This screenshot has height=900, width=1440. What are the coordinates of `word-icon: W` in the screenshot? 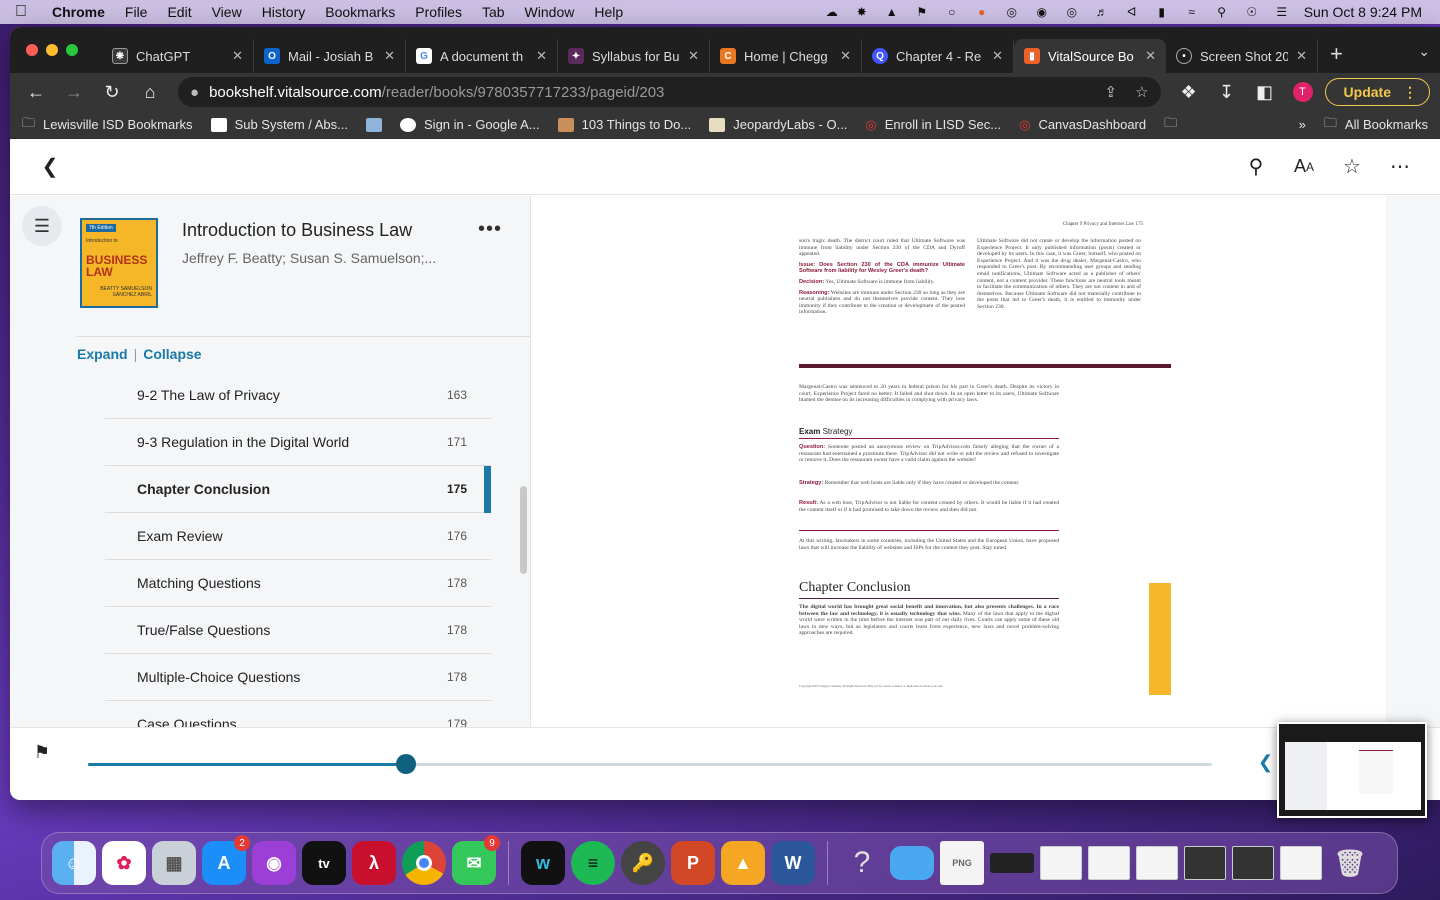 It's located at (793, 863).